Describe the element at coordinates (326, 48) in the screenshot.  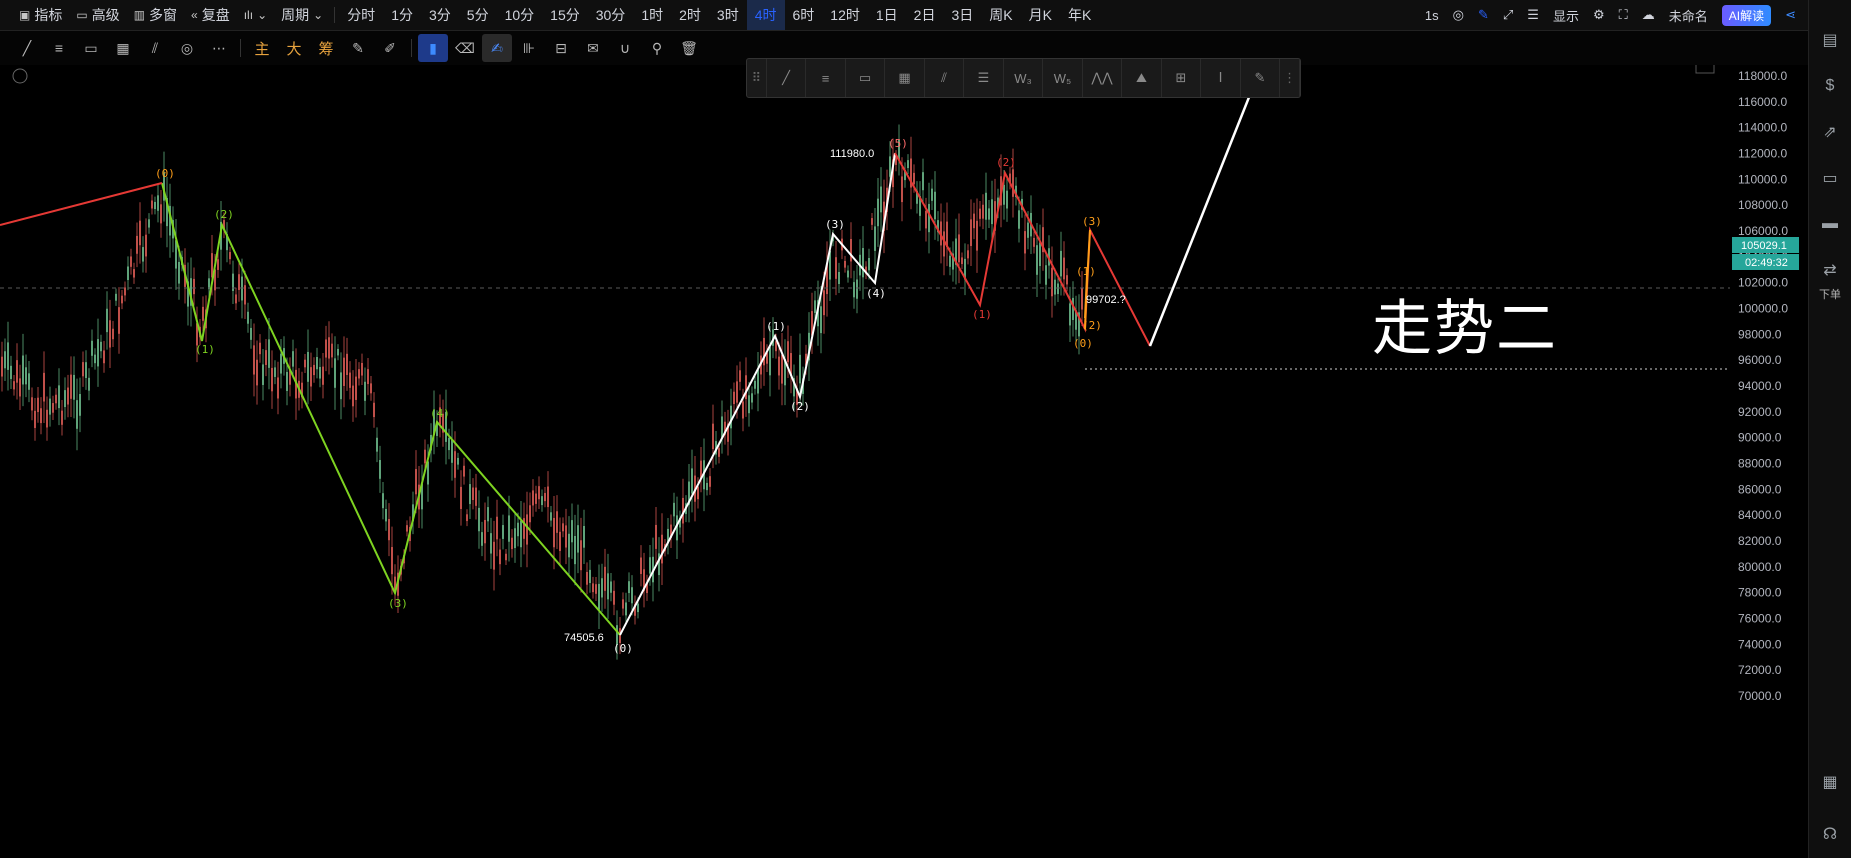
I see `chip-button: 筹` at that location.